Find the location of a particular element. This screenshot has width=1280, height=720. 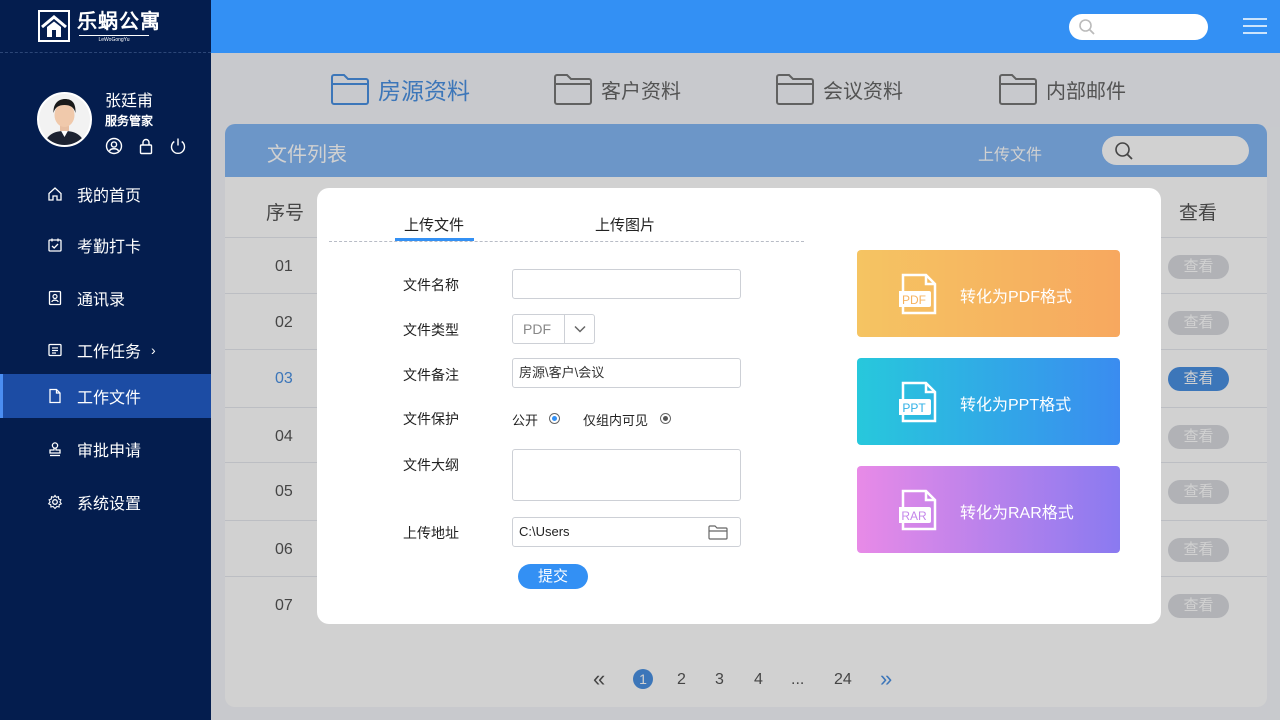

radio-group-only is located at coordinates (665, 418).